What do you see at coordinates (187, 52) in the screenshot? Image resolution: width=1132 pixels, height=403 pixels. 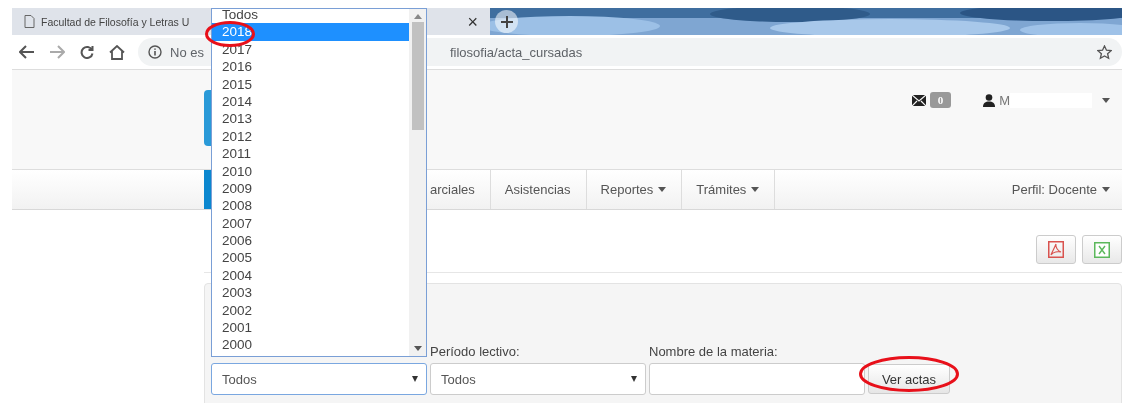 I see `security-text: No es` at bounding box center [187, 52].